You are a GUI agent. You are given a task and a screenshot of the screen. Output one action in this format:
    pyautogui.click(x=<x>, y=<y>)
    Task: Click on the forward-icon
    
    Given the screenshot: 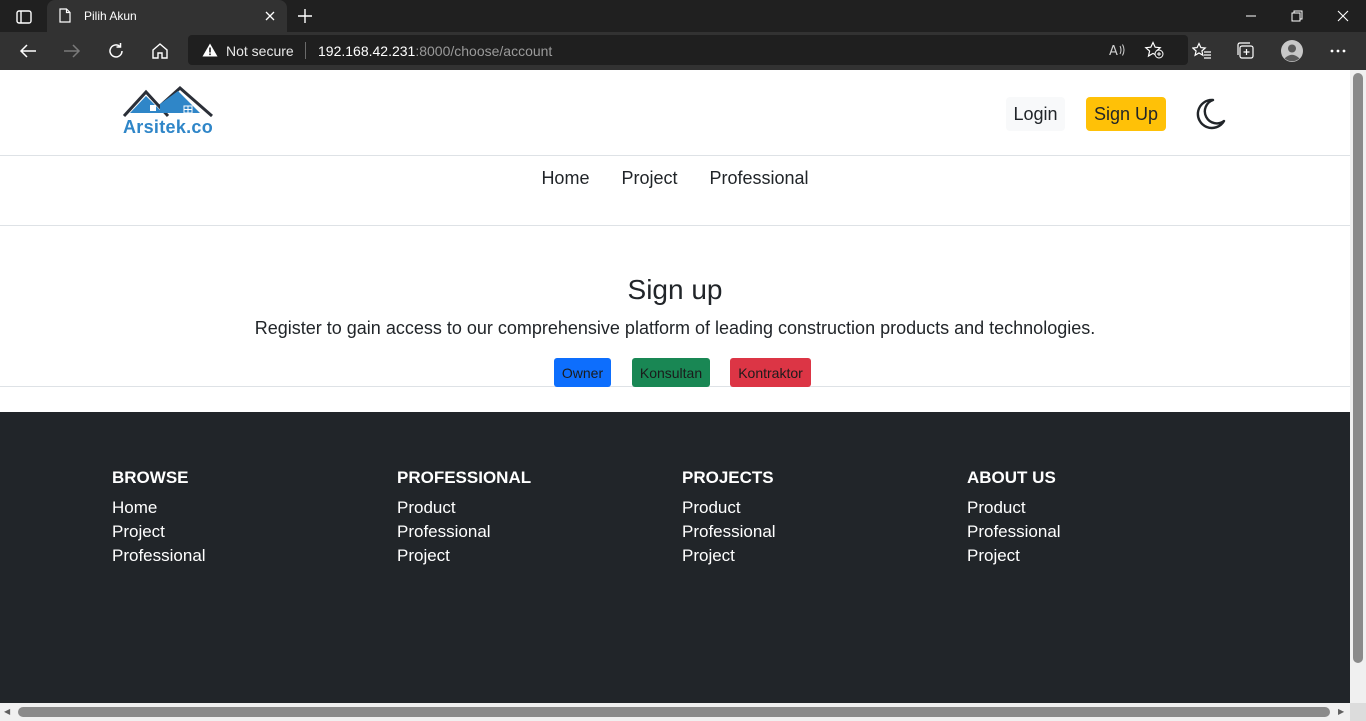 What is the action you would take?
    pyautogui.click(x=72, y=51)
    